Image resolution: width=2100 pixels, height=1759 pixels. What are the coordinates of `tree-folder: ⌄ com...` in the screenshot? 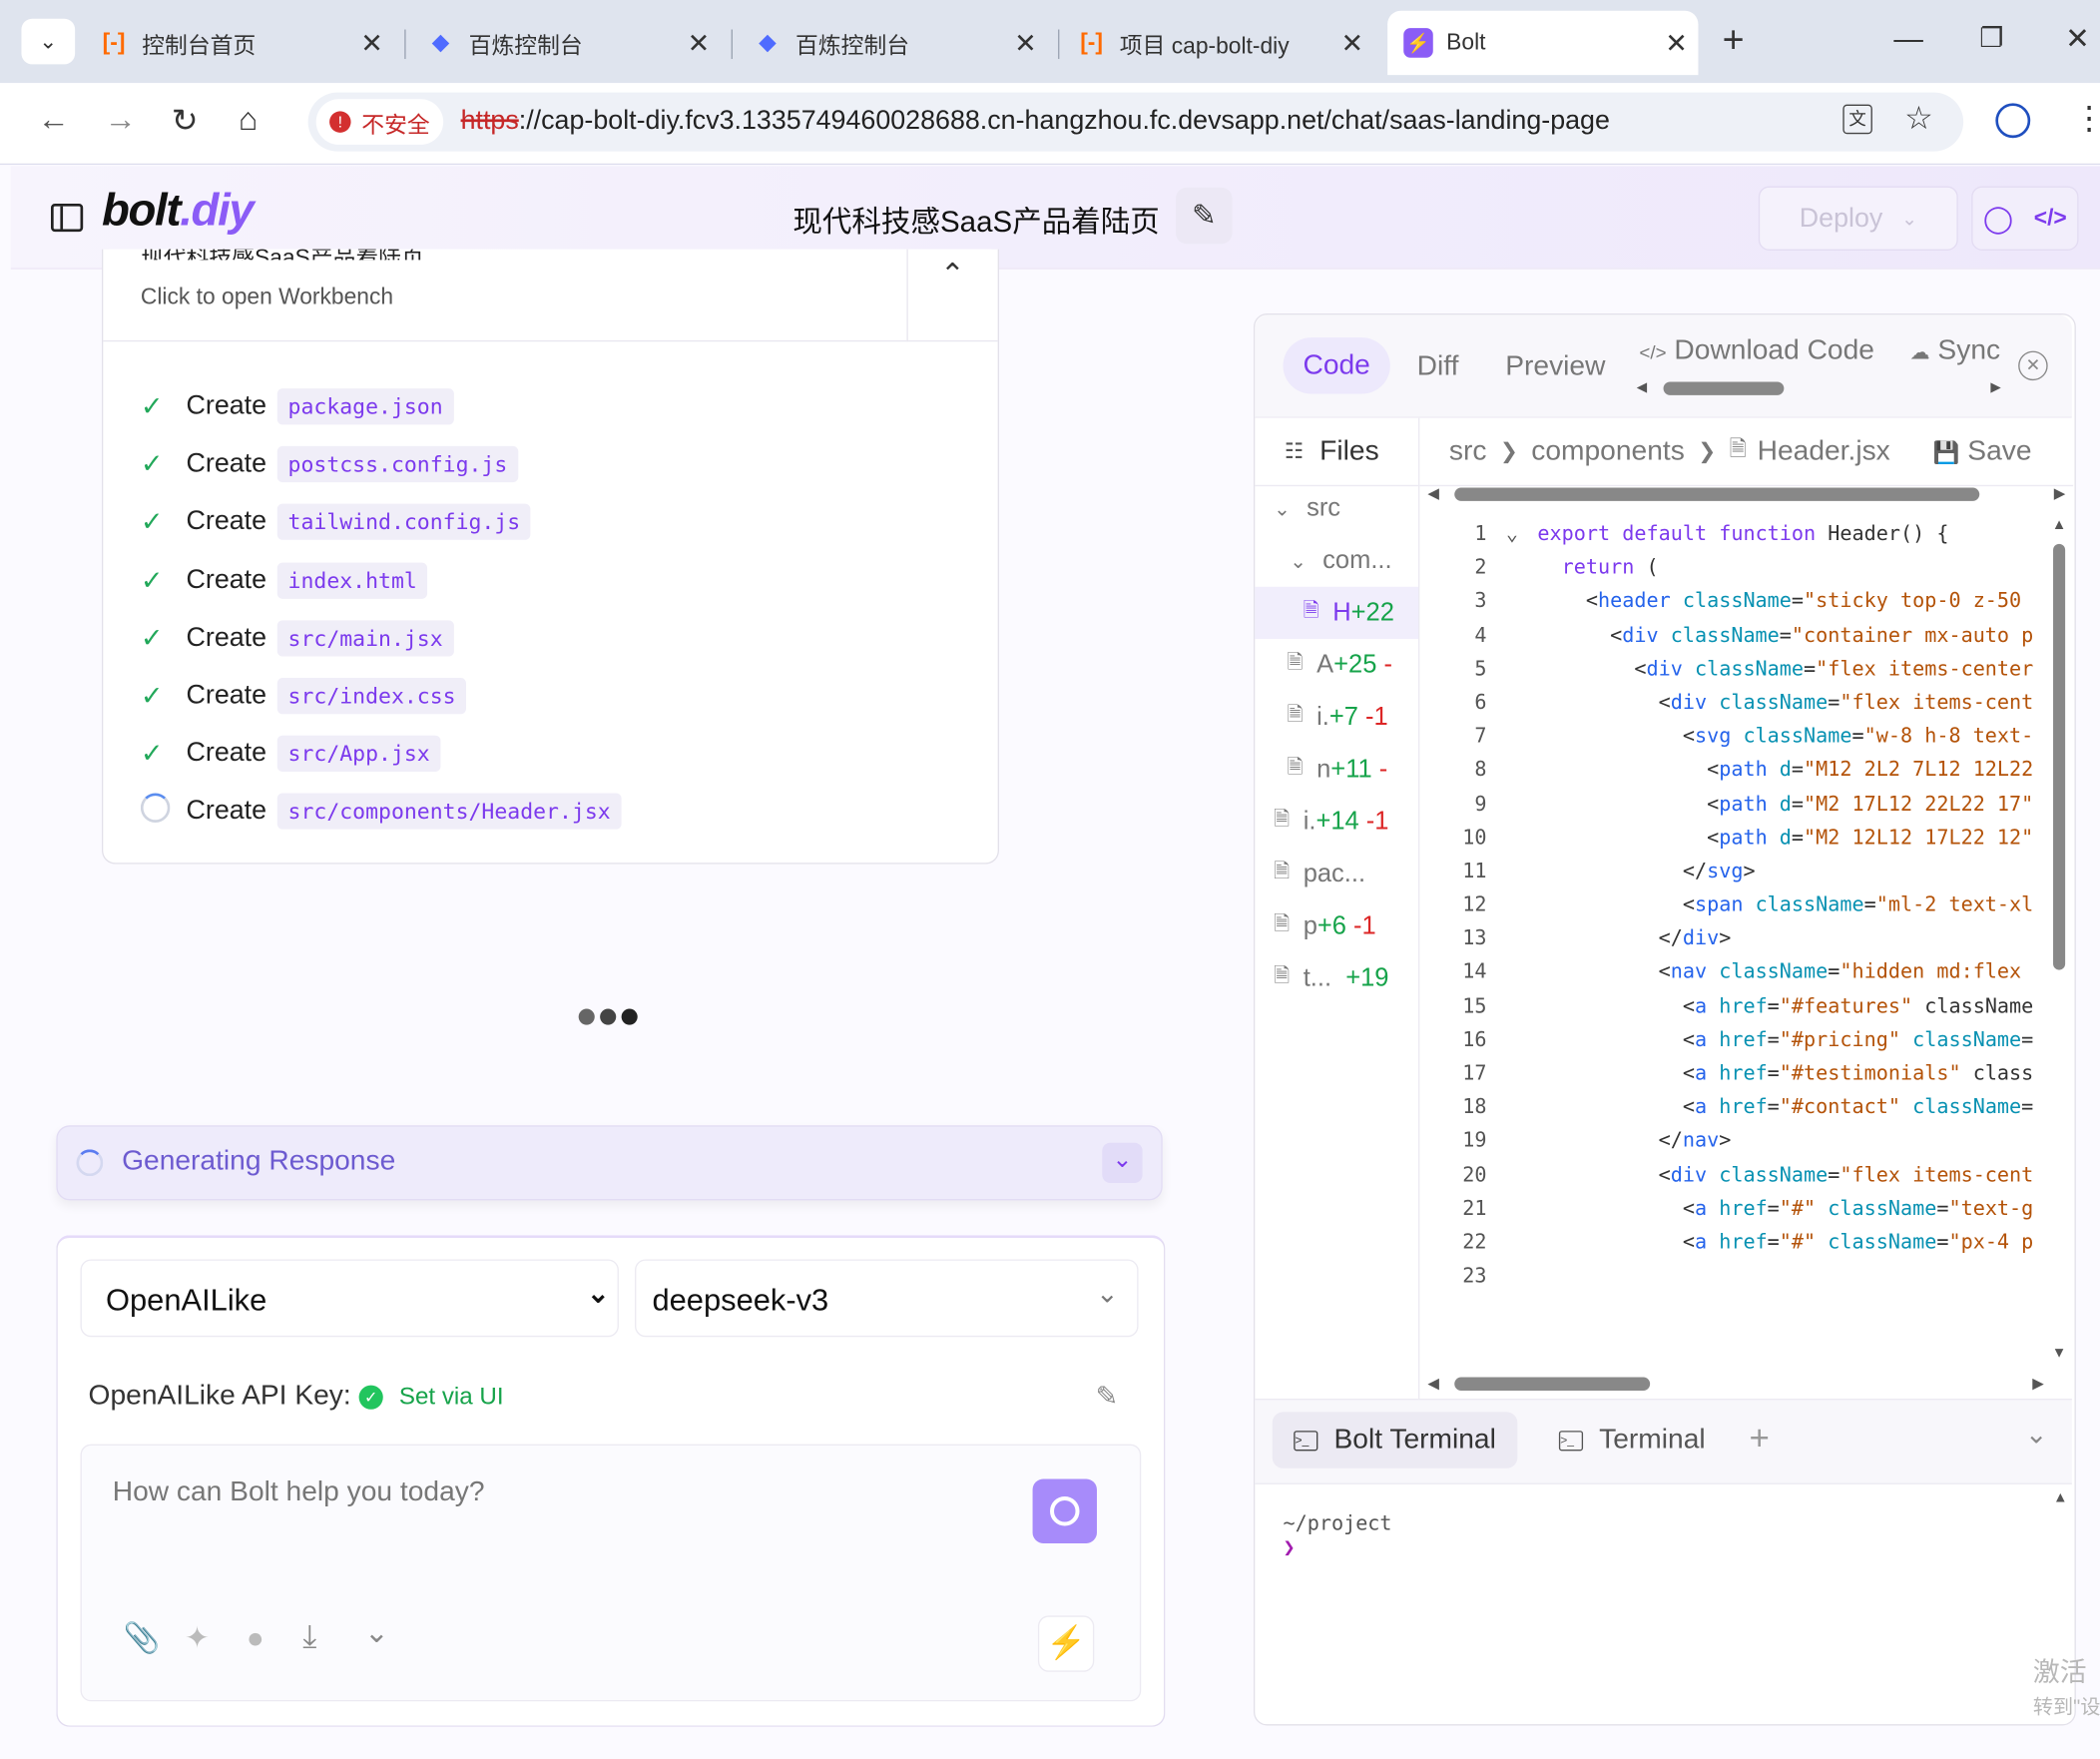 It's located at (1336, 560).